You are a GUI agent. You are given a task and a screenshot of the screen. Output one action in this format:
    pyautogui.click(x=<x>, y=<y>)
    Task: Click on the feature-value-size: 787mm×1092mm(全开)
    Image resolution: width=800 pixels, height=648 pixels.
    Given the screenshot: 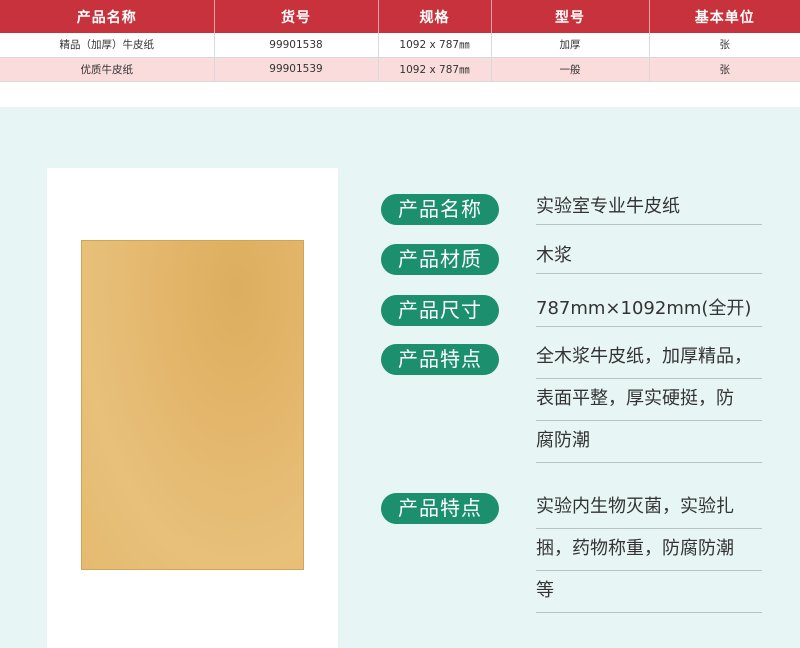 What is the action you would take?
    pyautogui.click(x=649, y=309)
    